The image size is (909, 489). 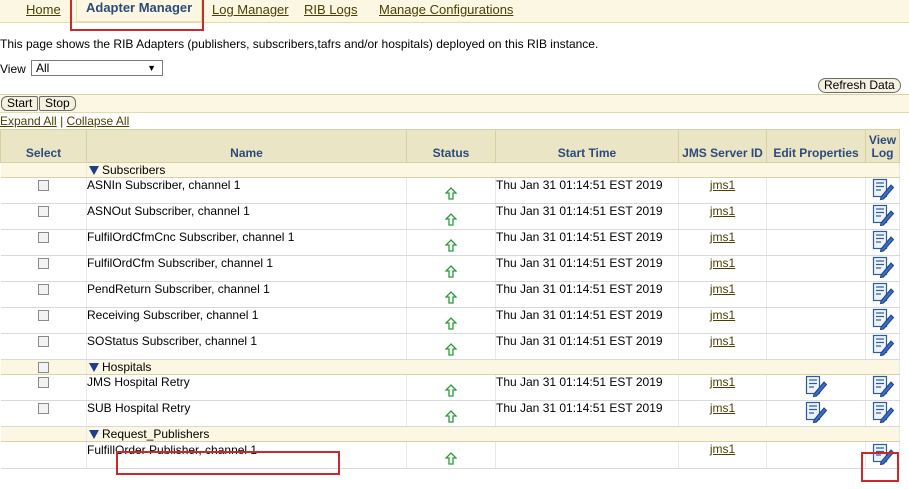 What do you see at coordinates (493, 367) in the screenshot?
I see `group-name-cell: Hospitals` at bounding box center [493, 367].